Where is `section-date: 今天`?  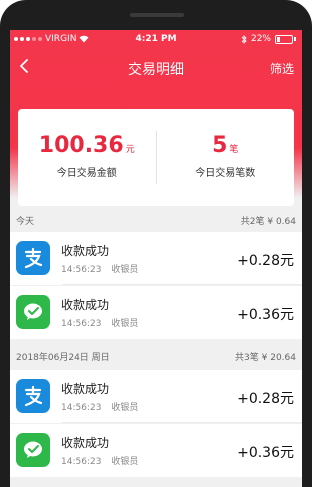 section-date: 今天 is located at coordinates (25, 222).